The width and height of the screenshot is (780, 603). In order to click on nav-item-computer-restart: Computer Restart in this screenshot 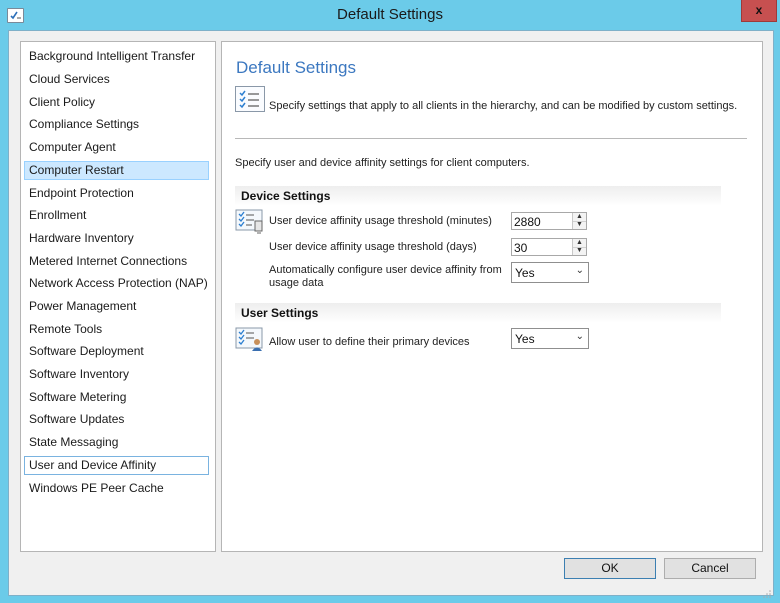, I will do `click(116, 170)`.